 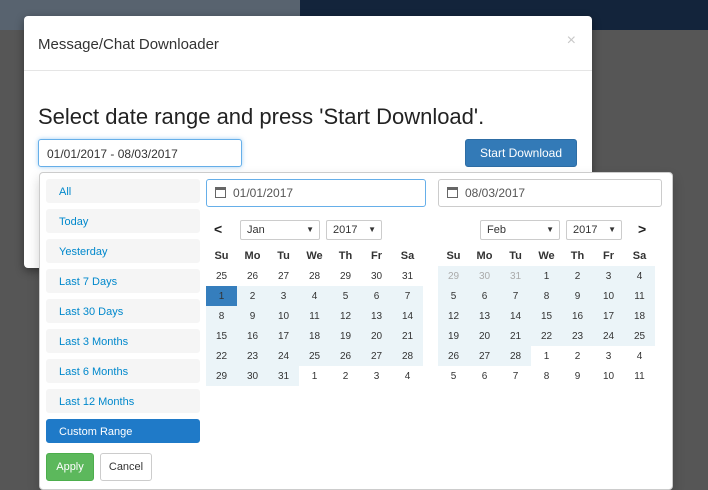 What do you see at coordinates (123, 251) in the screenshot?
I see `range-item-yesterday: Yesterday` at bounding box center [123, 251].